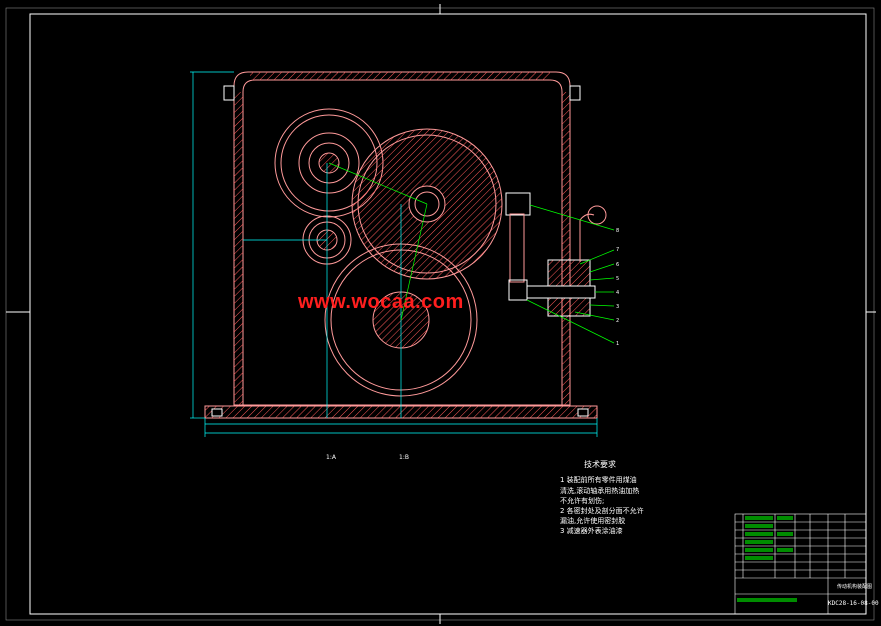 Image resolution: width=881 pixels, height=626 pixels. Describe the element at coordinates (591, 531) in the screenshot. I see `requirement-line: 3 减速器外表涂油漆` at that location.